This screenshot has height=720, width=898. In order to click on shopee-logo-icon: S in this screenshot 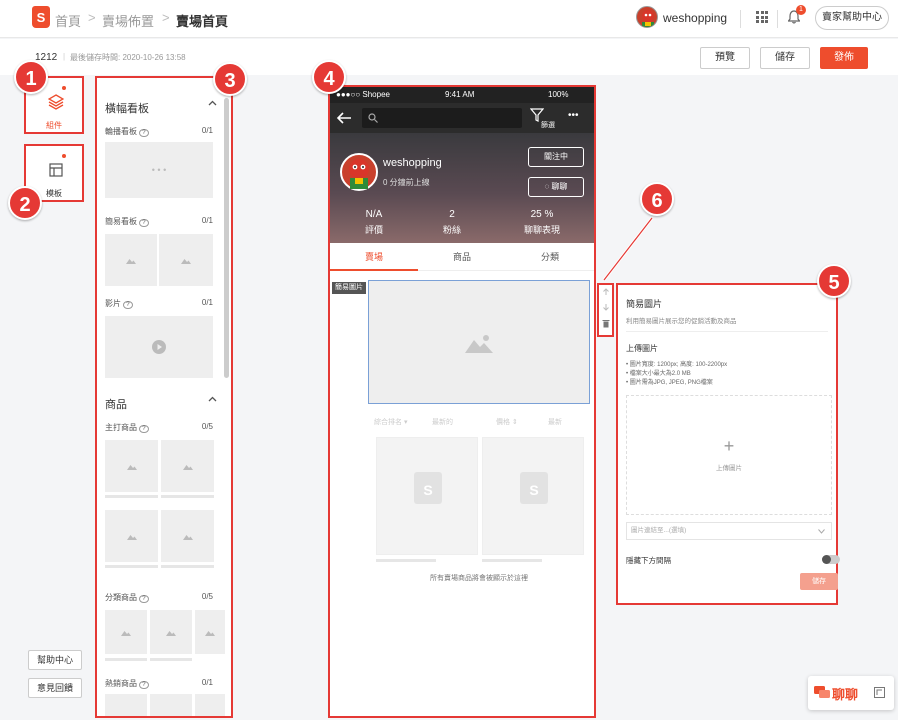, I will do `click(41, 17)`.